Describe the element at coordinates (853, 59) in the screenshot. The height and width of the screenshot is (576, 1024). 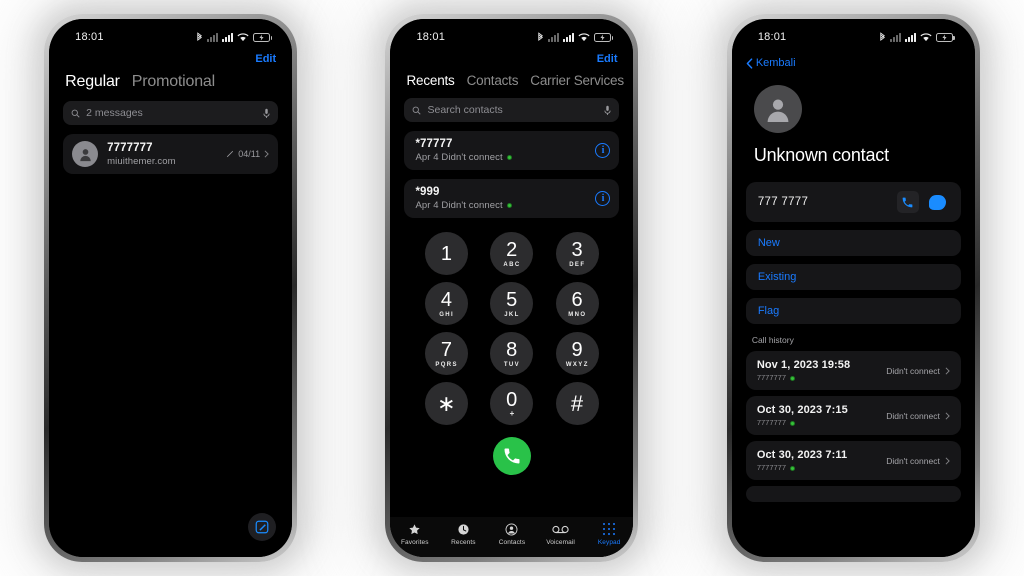
I see `back-button: Kembali` at that location.